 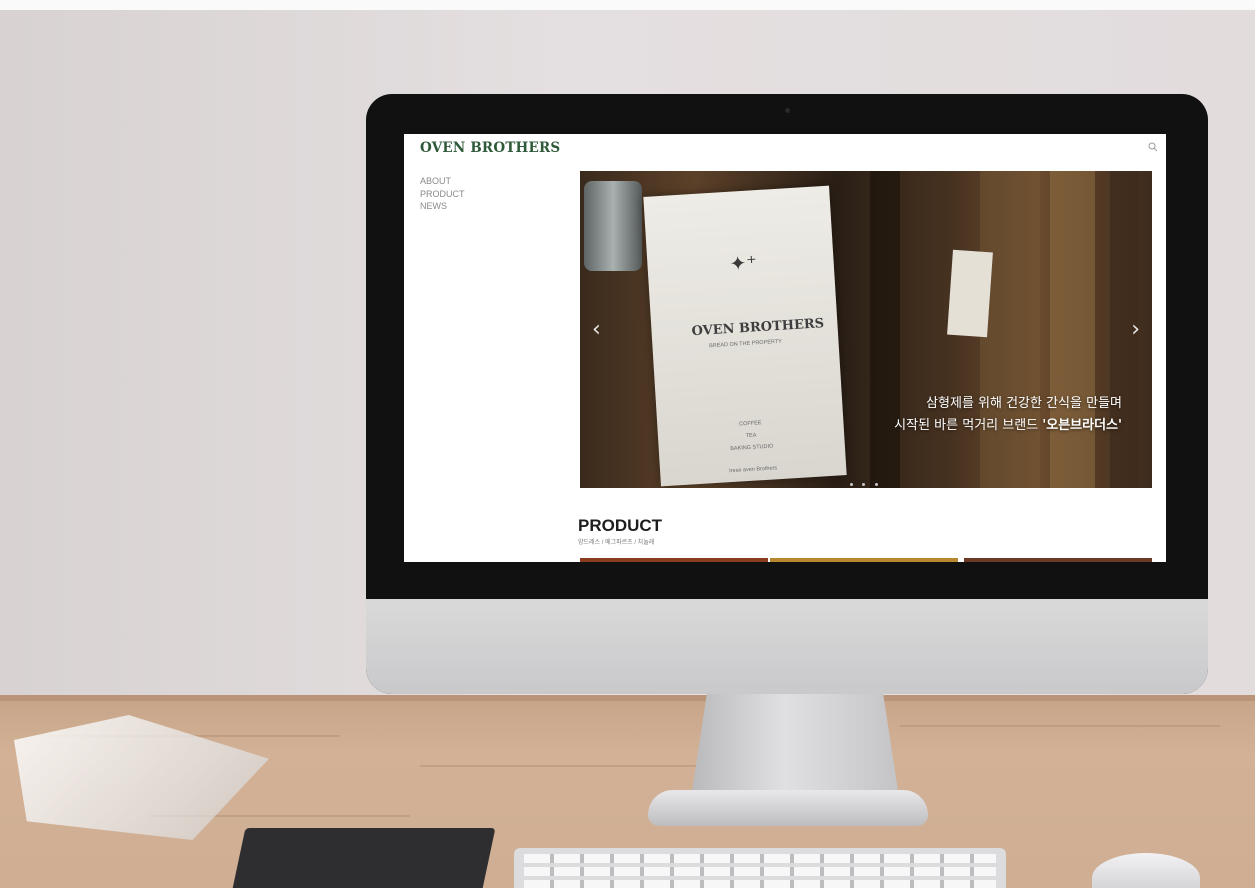 What do you see at coordinates (490, 148) in the screenshot?
I see `site-logo: OVEN BROTHERS` at bounding box center [490, 148].